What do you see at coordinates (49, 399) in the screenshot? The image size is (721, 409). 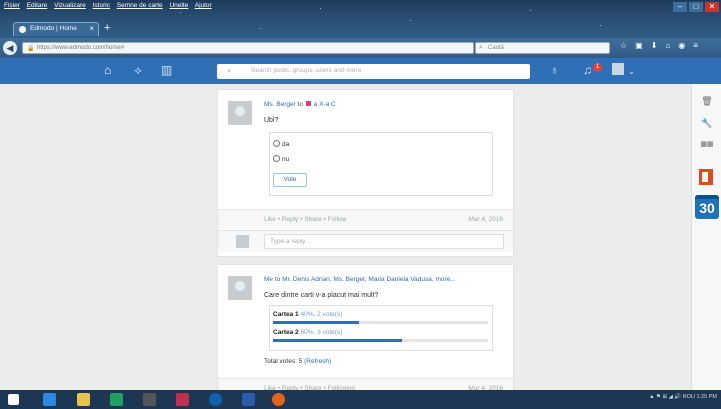 I see `internet-explorer-icon` at bounding box center [49, 399].